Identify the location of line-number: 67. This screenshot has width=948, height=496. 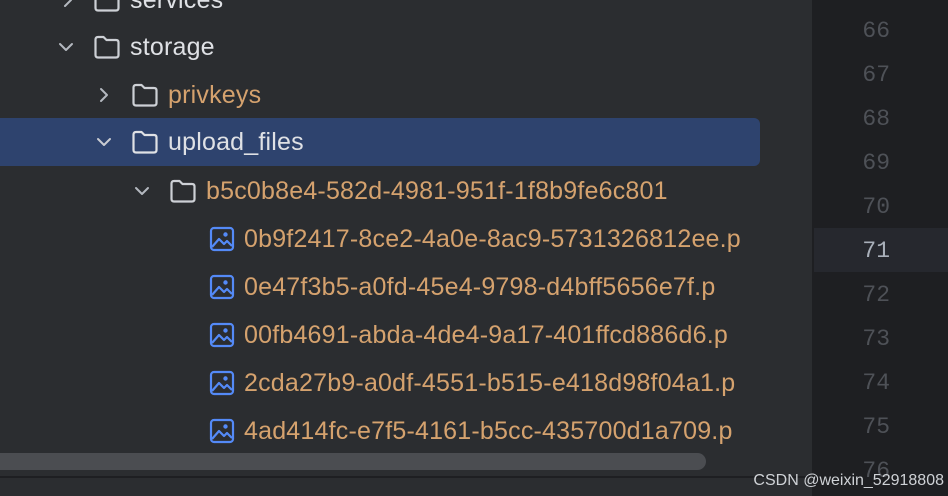
(876, 75).